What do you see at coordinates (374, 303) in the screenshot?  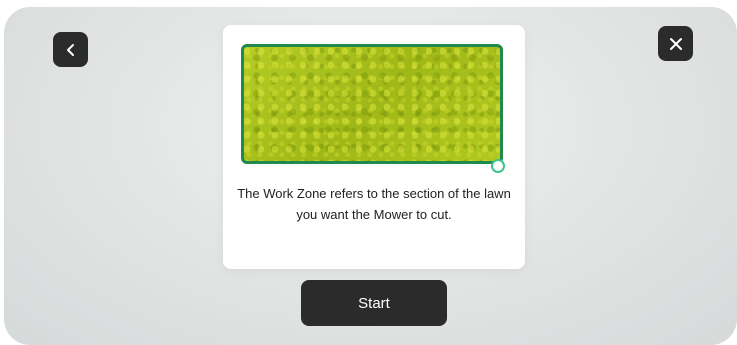 I see `start-button: Start` at bounding box center [374, 303].